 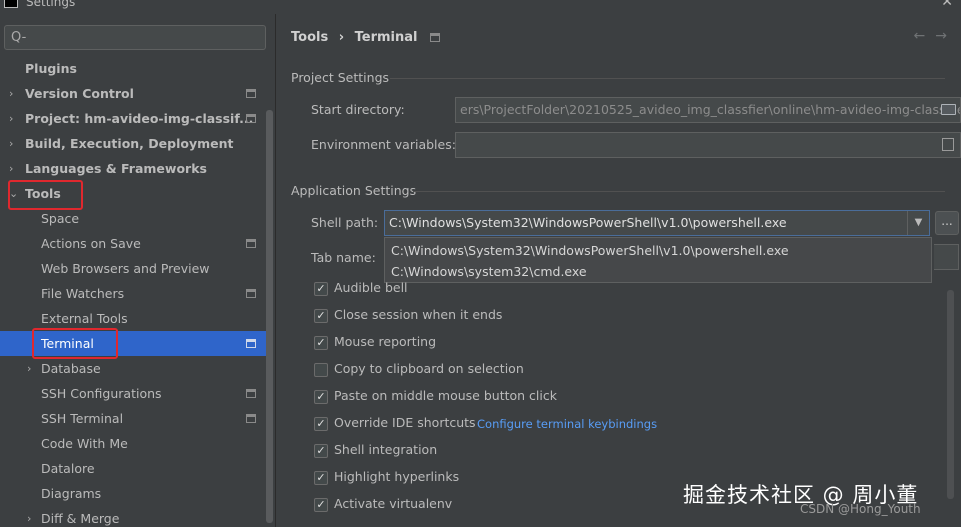 I want to click on sidebar-item-version-control: › Version Control, so click(x=133, y=93).